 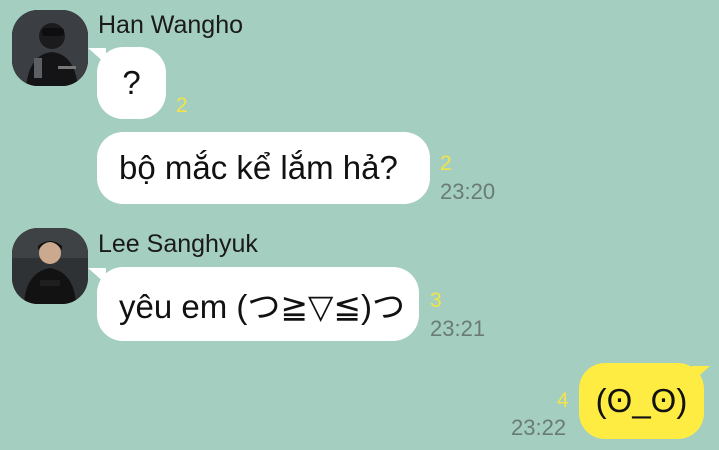 I want to click on message-bubble: bộ mắc kể lắm hả?, so click(x=263, y=168).